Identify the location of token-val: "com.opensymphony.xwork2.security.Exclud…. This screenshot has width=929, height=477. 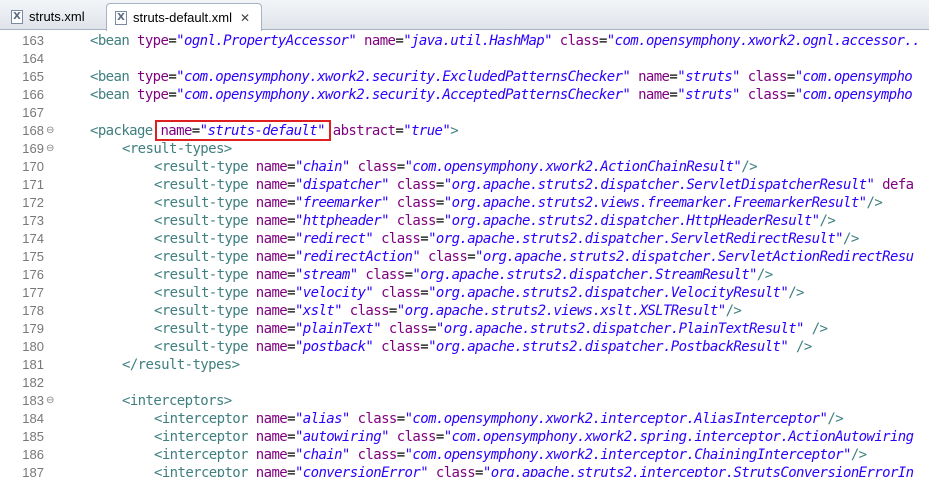
(403, 77).